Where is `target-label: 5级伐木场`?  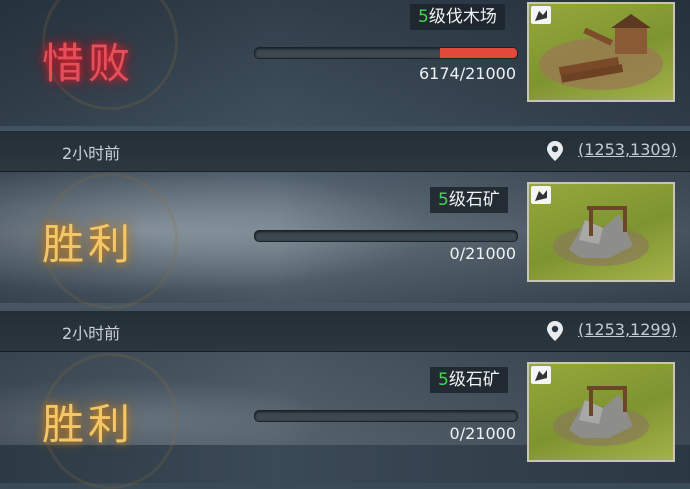
target-label: 5级伐木场 is located at coordinates (457, 17).